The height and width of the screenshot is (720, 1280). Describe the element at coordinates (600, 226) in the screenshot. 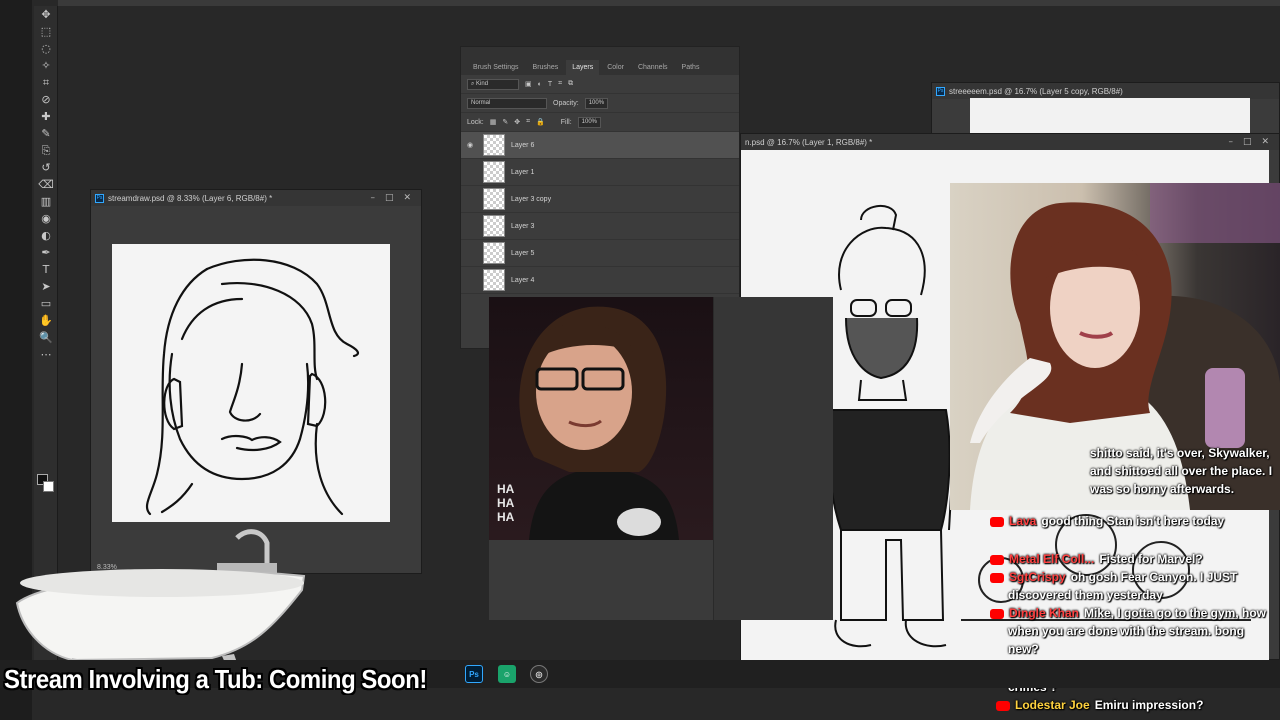

I see `layer-row: Layer 3` at that location.